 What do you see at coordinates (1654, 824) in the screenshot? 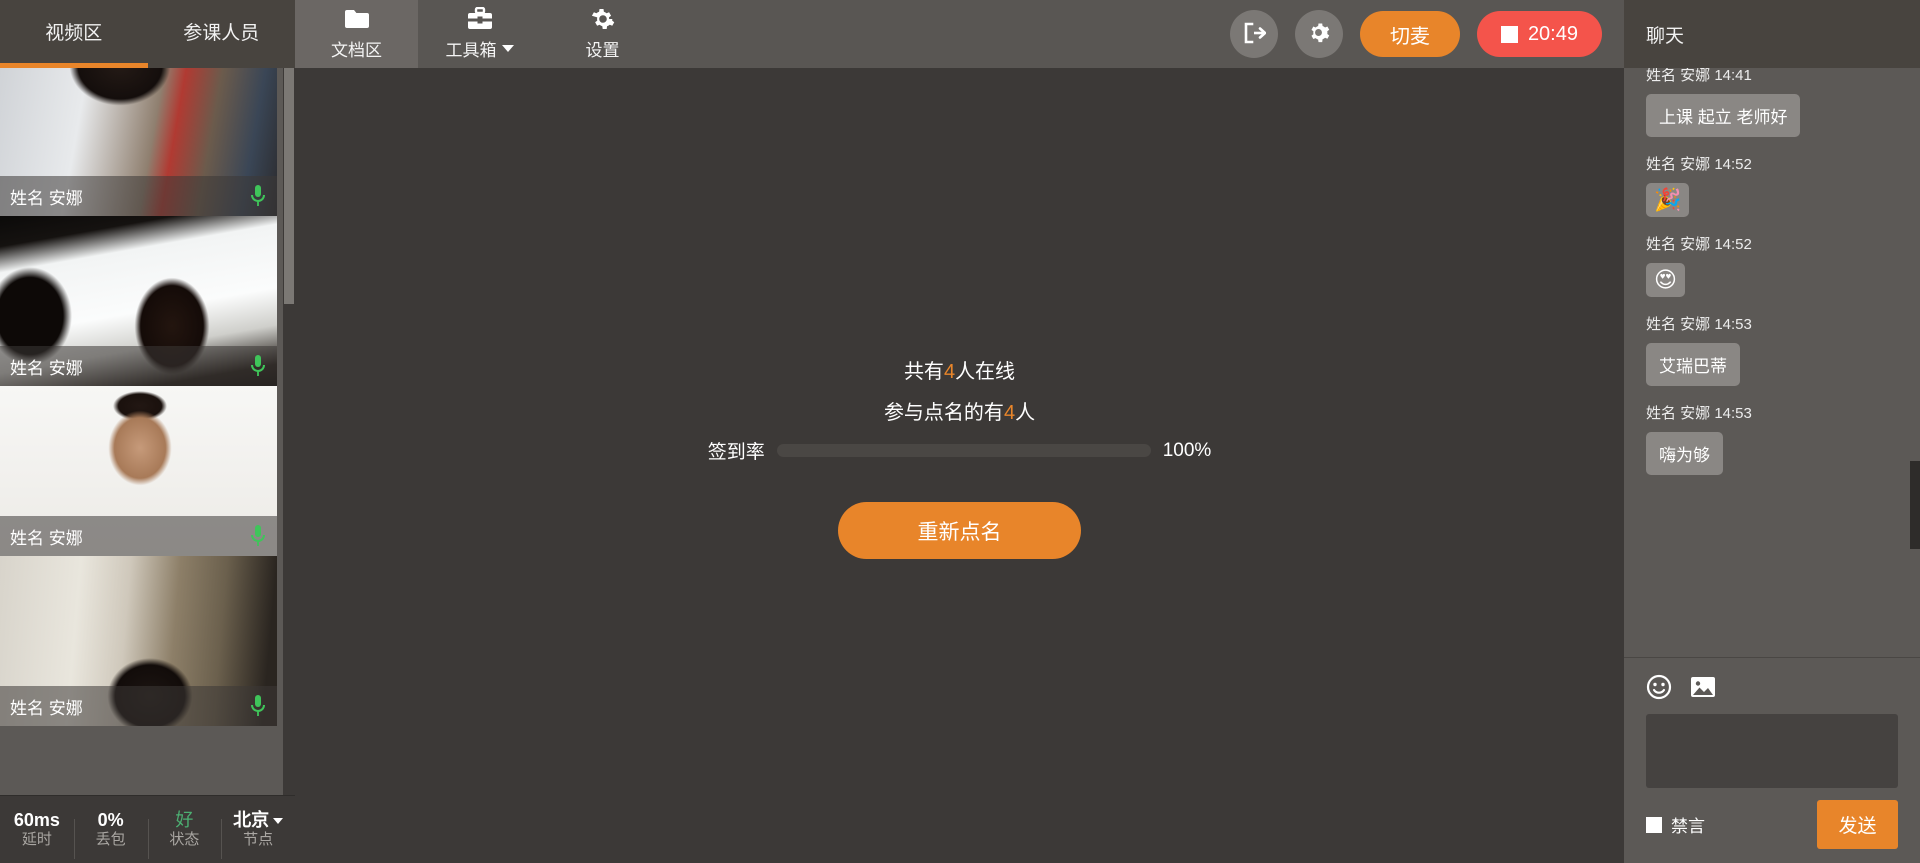
I see `mute-all-checkbox` at bounding box center [1654, 824].